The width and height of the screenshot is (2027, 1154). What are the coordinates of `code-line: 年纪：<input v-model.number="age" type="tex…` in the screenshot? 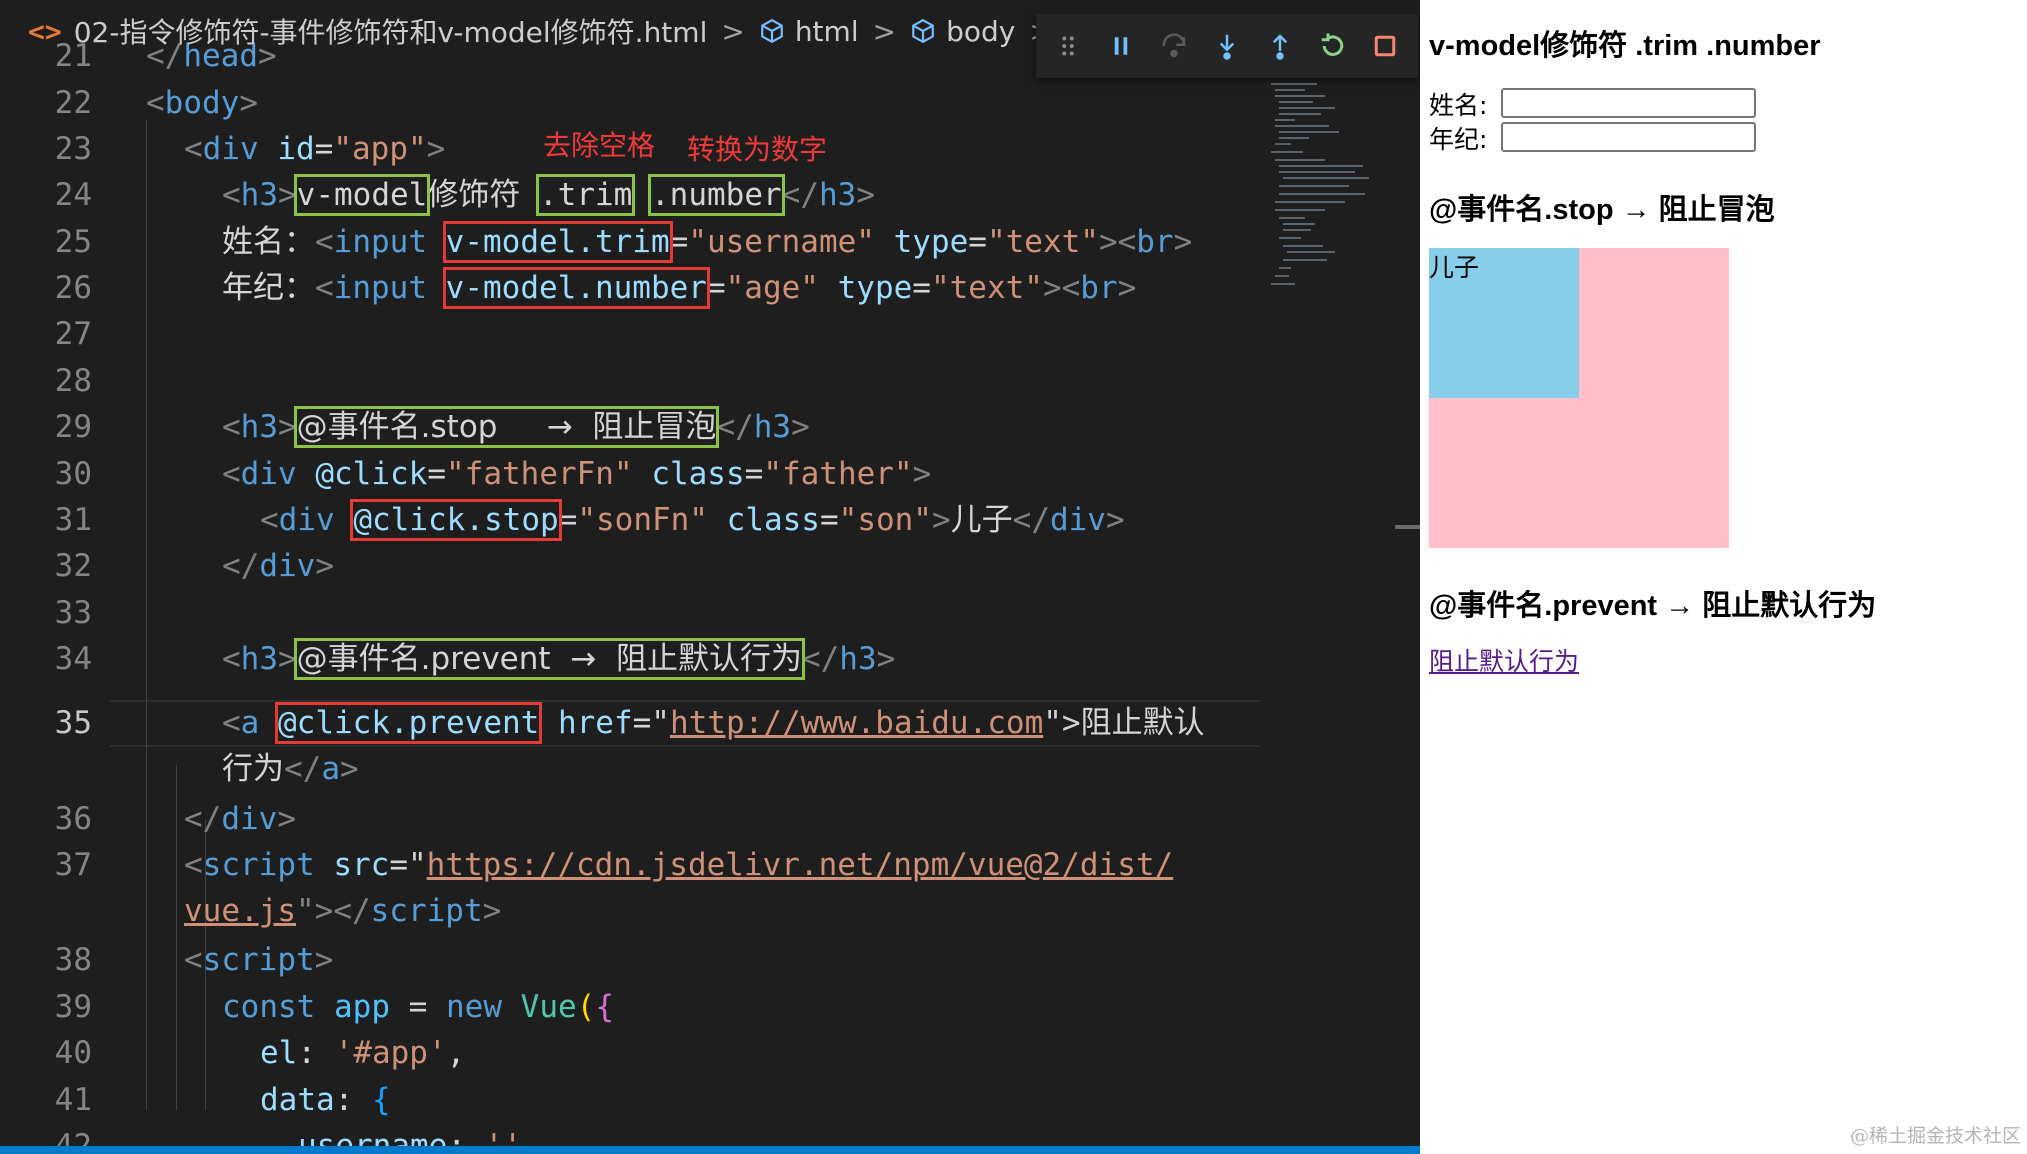 It's located at (679, 288).